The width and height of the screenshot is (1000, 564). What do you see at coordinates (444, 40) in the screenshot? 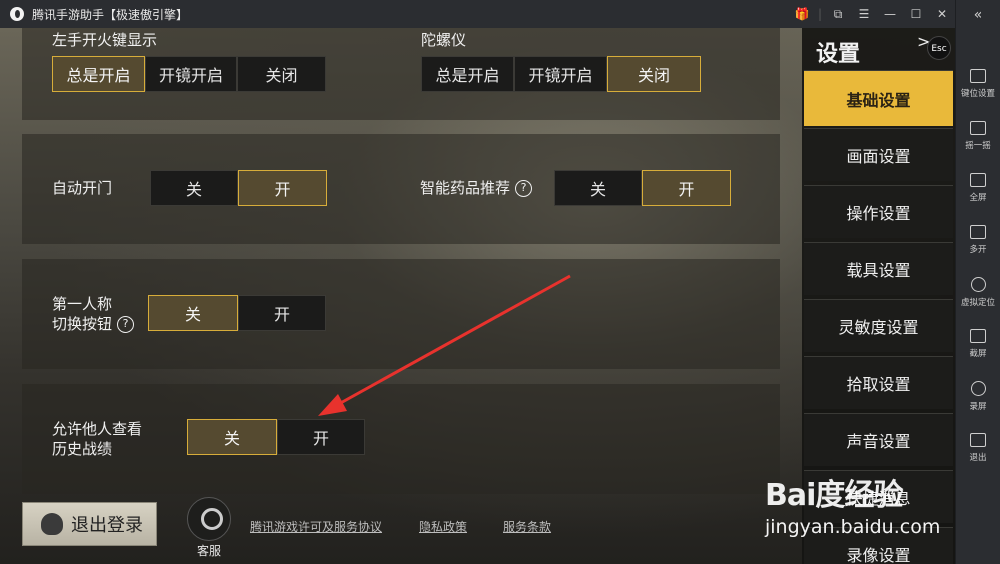
I see `gyroscope-label: 陀螺仪` at bounding box center [444, 40].